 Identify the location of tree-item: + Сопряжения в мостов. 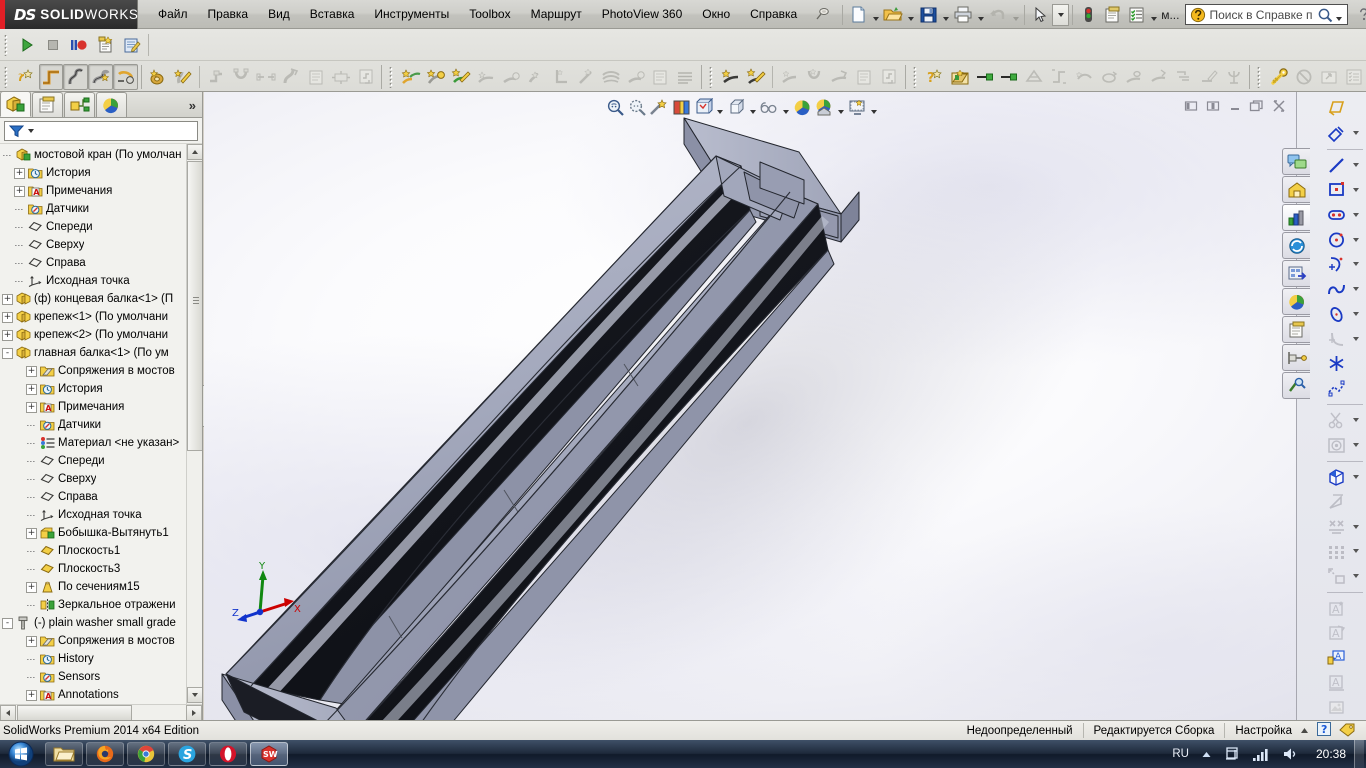
(92, 371).